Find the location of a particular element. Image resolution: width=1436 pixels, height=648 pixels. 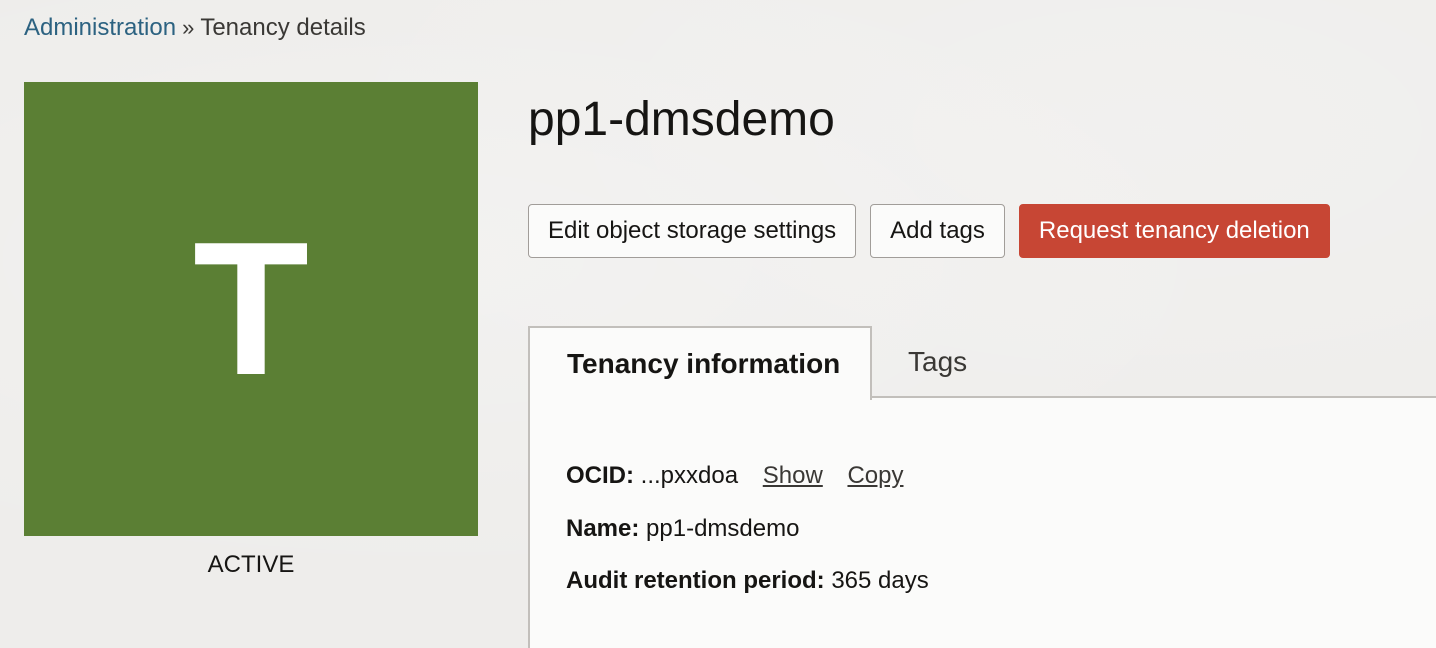

ocid-copy-link: Copy is located at coordinates (875, 475).